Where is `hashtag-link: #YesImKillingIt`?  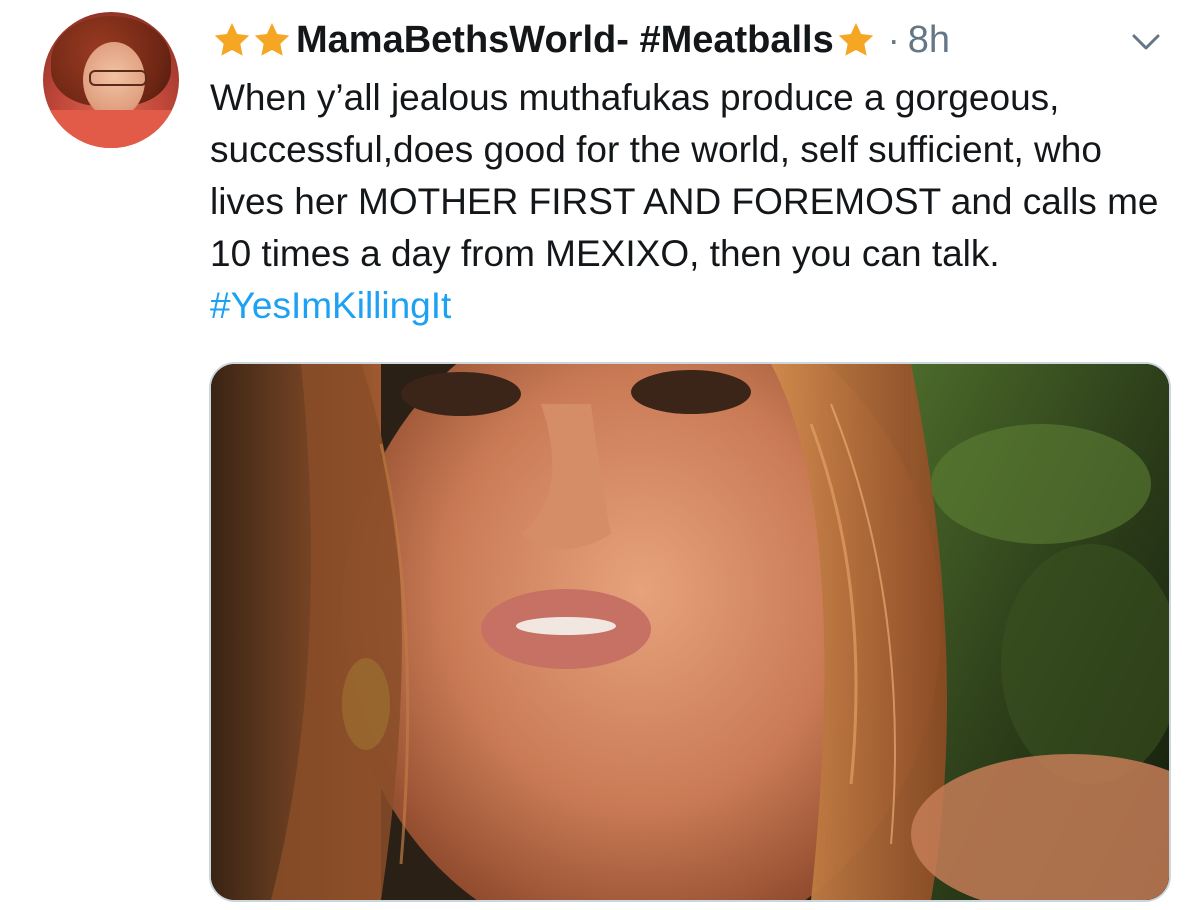
hashtag-link: #YesImKillingIt is located at coordinates (330, 305).